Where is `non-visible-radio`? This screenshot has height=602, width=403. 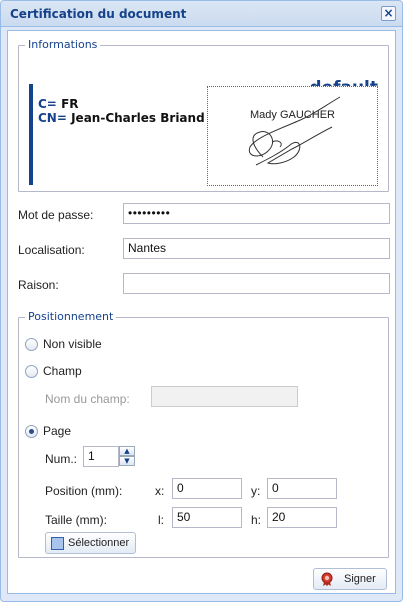
non-visible-radio is located at coordinates (31, 344).